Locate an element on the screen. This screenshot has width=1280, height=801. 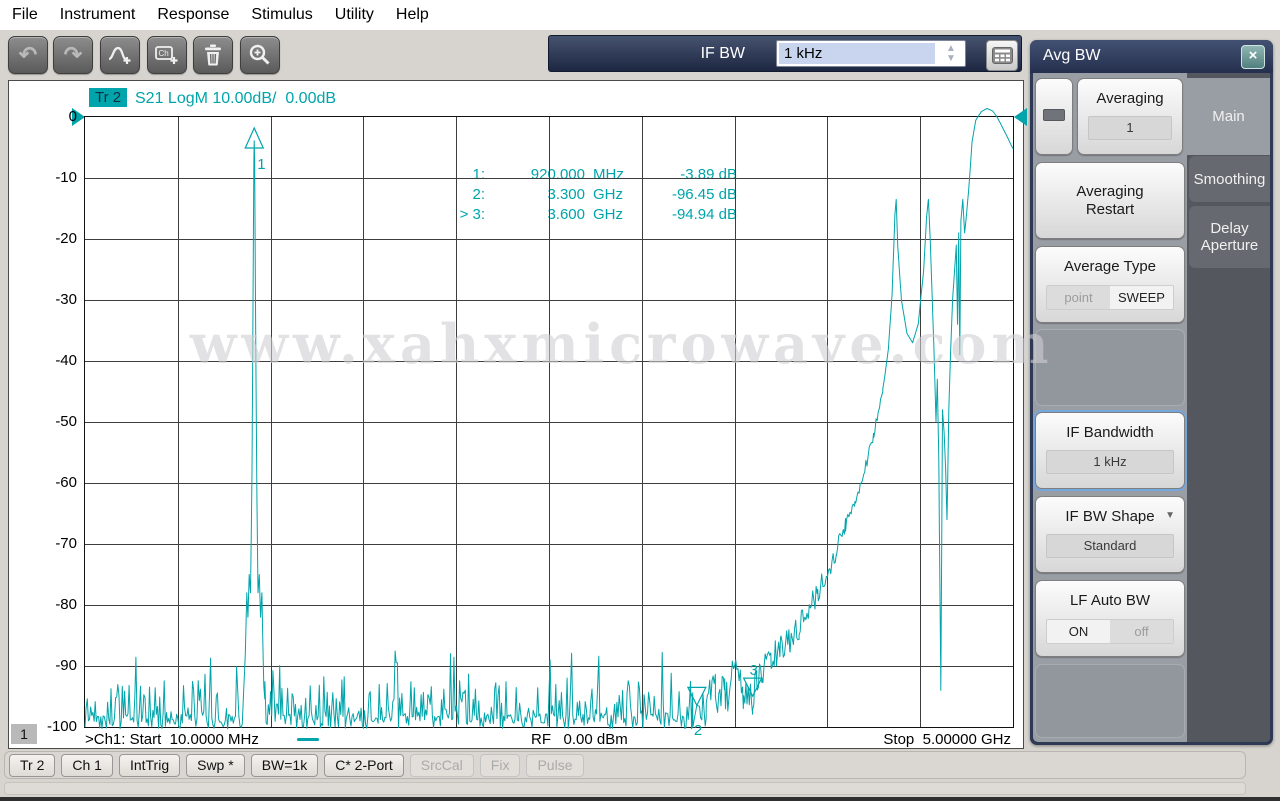
lf-auto-bw-option-on: ON is located at coordinates (1078, 631).